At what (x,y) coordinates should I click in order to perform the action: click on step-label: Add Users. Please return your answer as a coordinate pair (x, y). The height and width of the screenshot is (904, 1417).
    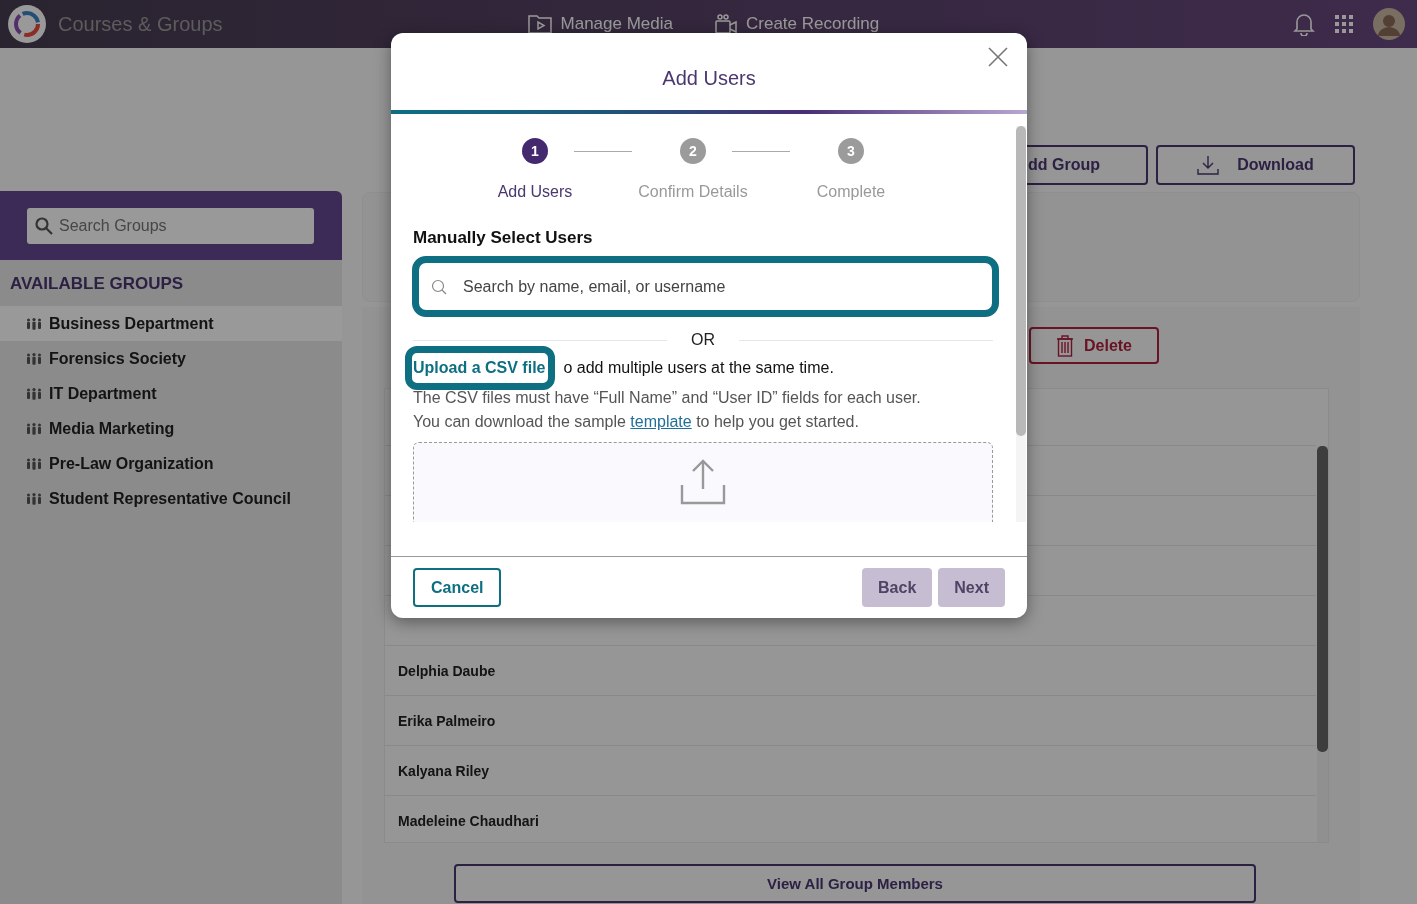
    Looking at the image, I should click on (535, 192).